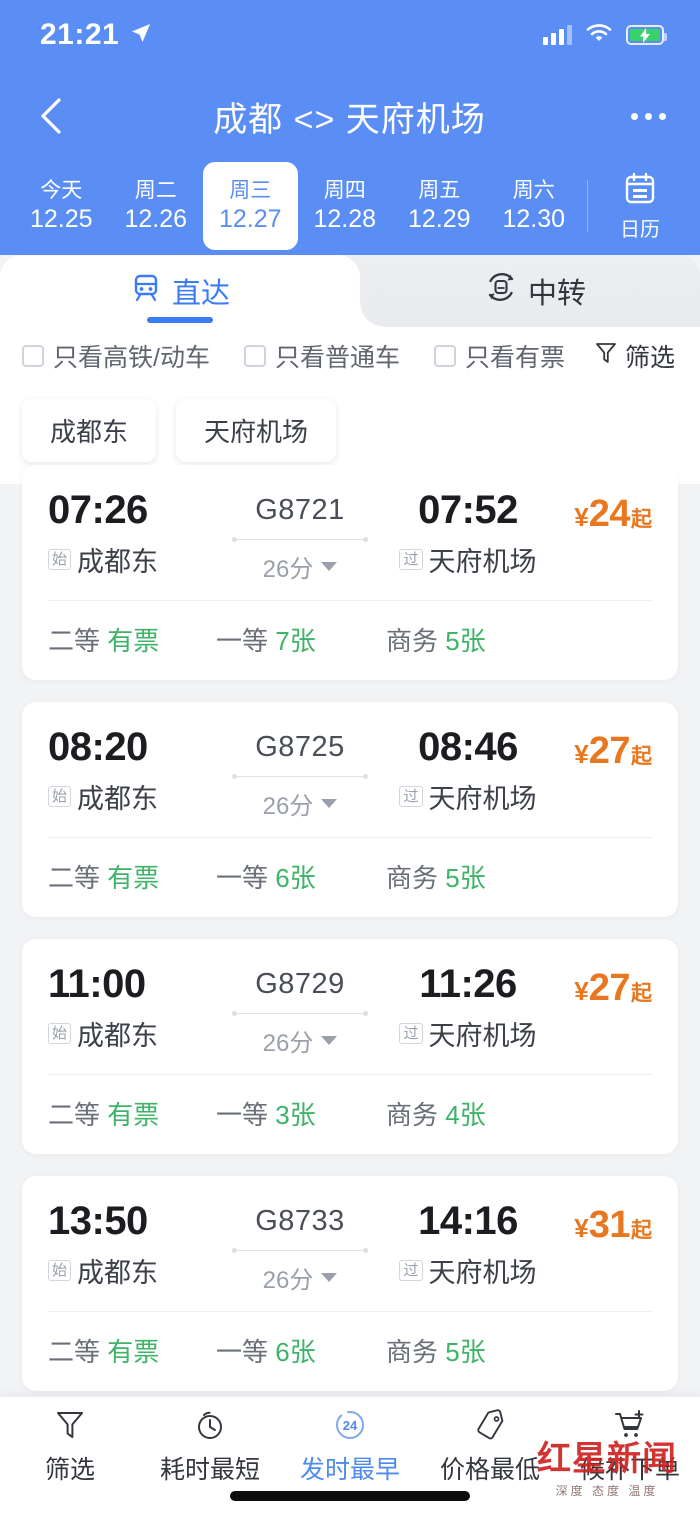  Describe the element at coordinates (295, 878) in the screenshot. I see `seat-count: 6张` at that location.